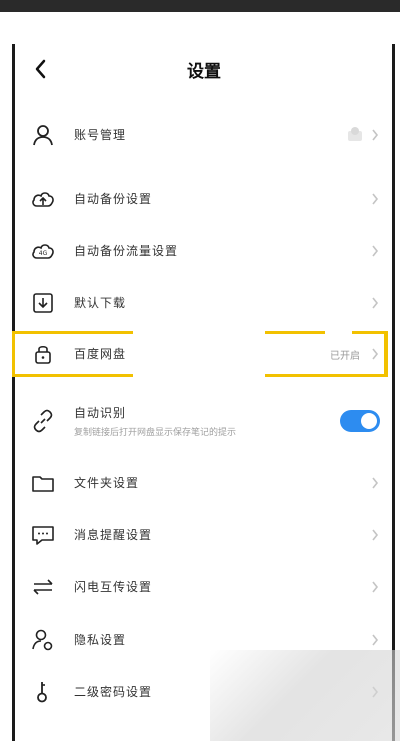 The height and width of the screenshot is (741, 400). I want to click on user-icon, so click(43, 135).